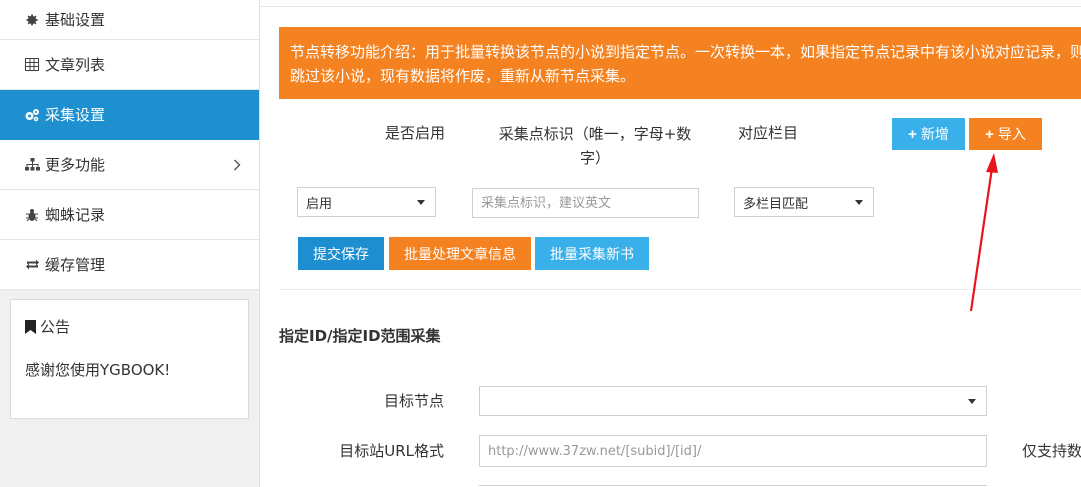 This screenshot has height=487, width=1081. What do you see at coordinates (98, 370) in the screenshot?
I see `notice-body: 感谢您使用YGBOOK!` at bounding box center [98, 370].